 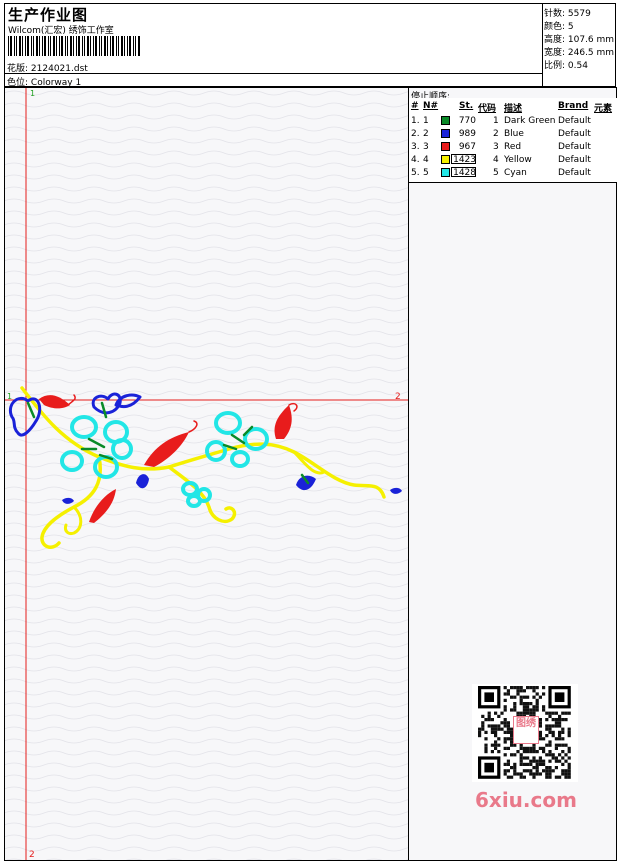 What do you see at coordinates (514, 134) in the screenshot?
I see `row-description: Blue` at bounding box center [514, 134].